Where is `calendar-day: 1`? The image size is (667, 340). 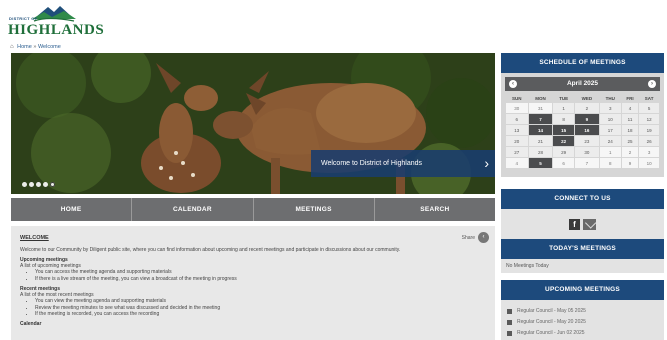
calendar-day: 1 is located at coordinates (610, 152).